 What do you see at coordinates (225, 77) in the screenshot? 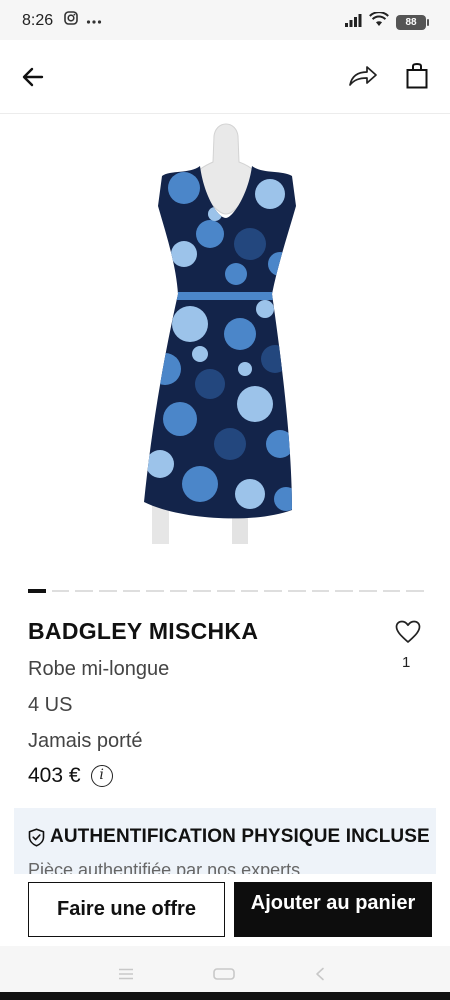
I see `app-header` at bounding box center [225, 77].